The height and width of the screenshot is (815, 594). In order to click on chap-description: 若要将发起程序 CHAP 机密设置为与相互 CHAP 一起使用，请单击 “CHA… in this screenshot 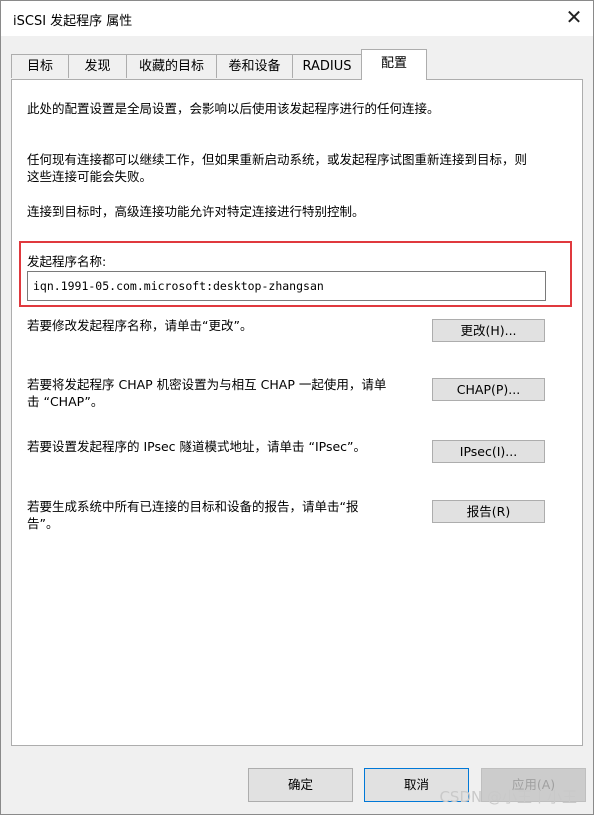, I will do `click(207, 393)`.